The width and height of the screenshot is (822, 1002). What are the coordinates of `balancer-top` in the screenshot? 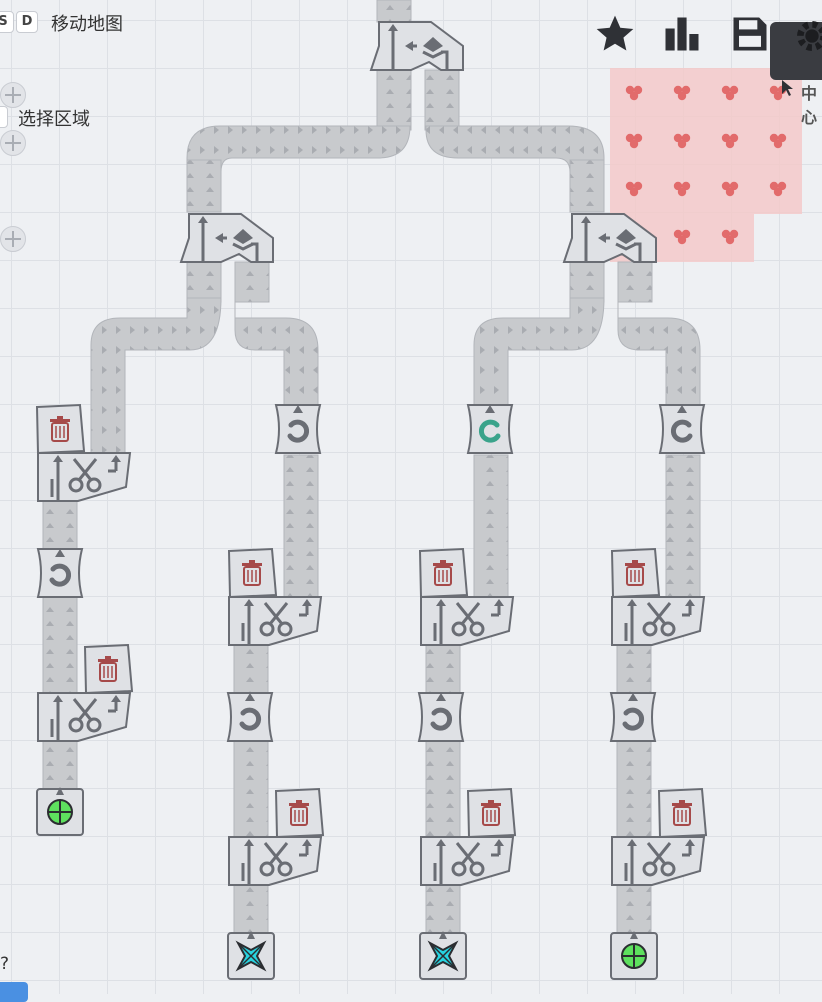 It's located at (416, 46).